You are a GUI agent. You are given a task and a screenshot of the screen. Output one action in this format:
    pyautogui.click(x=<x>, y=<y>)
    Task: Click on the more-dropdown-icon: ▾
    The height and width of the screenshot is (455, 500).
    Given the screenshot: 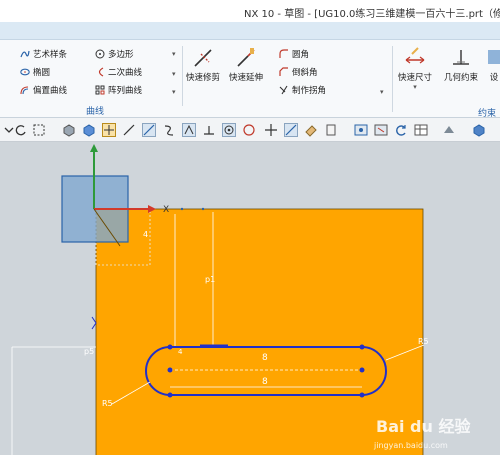 What is the action you would take?
    pyautogui.click(x=174, y=54)
    